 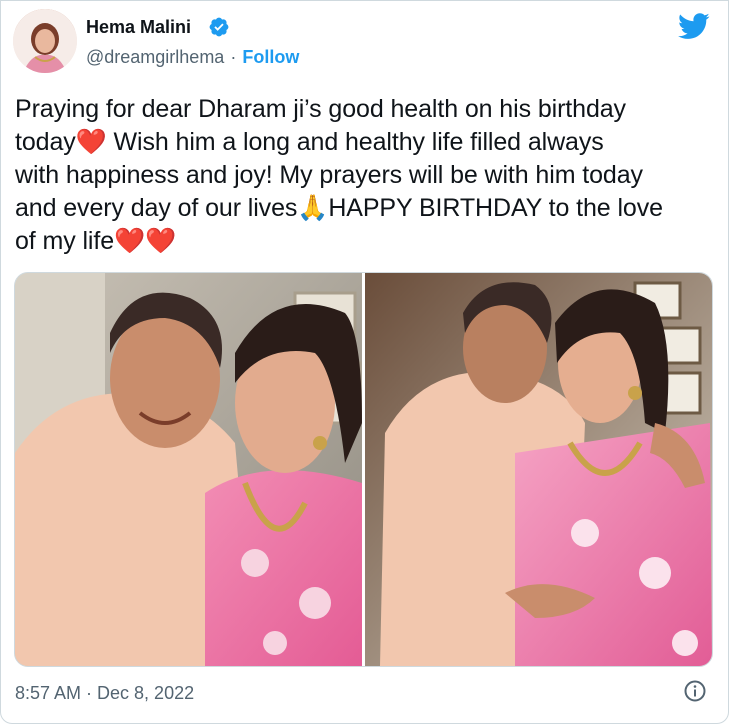 I want to click on handle-row: @dreamgirlhema · Follow, so click(x=192, y=57).